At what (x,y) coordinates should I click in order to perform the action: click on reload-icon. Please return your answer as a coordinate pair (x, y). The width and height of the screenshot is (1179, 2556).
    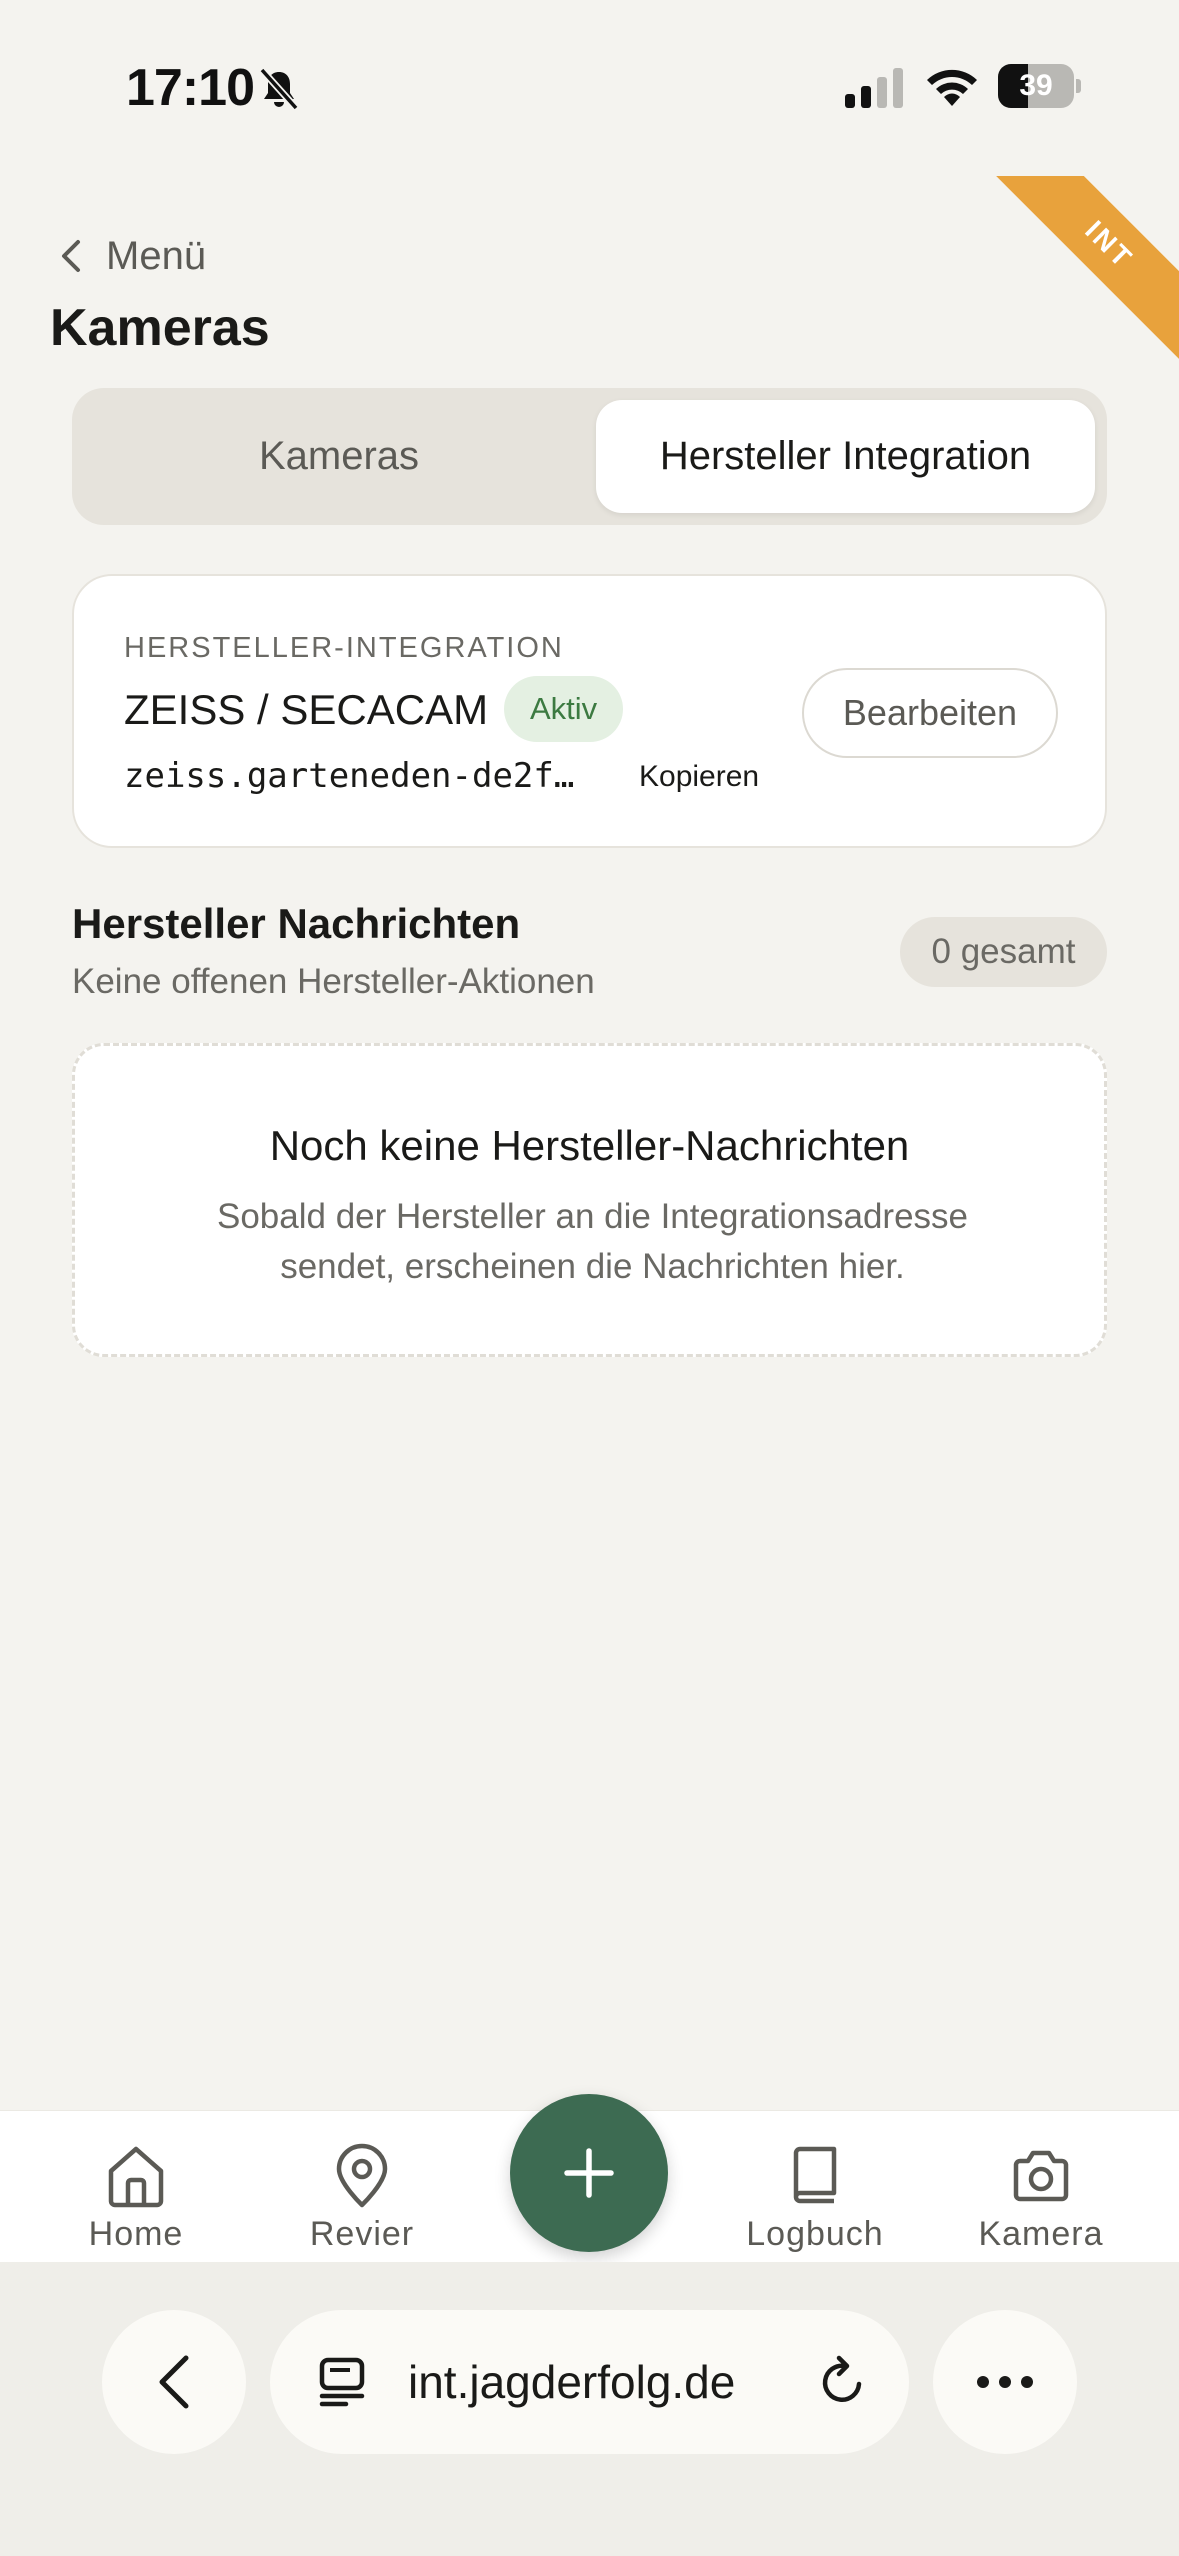
    Looking at the image, I should click on (843, 2382).